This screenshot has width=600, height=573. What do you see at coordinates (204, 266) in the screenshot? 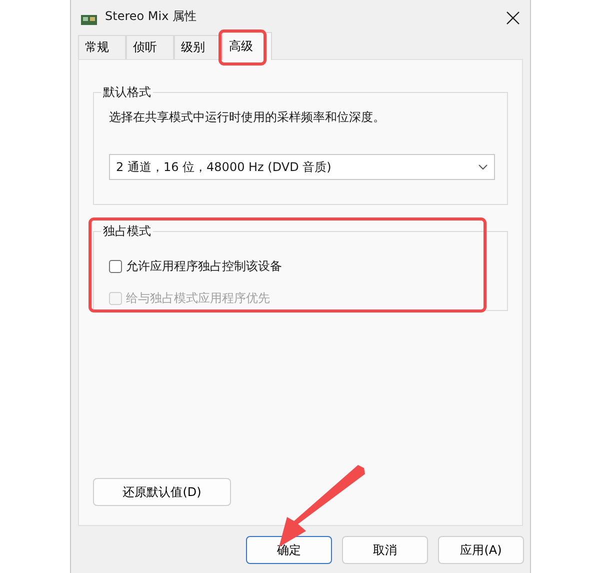
I see `checkbox-label: 允许应用程序独占控制该设备` at bounding box center [204, 266].